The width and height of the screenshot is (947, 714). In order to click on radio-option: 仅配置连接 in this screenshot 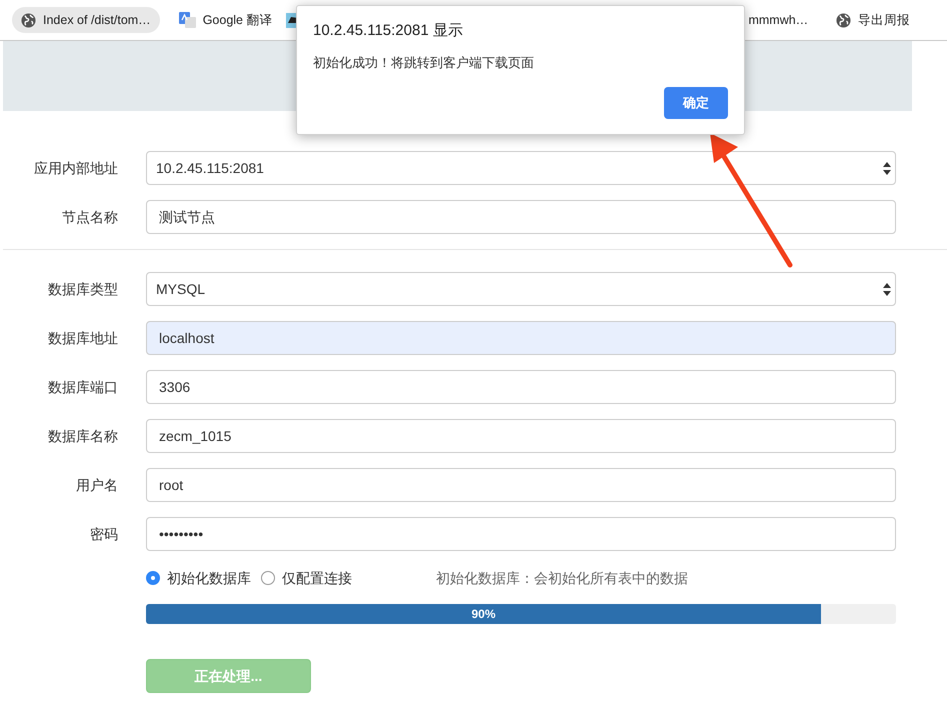, I will do `click(306, 578)`.